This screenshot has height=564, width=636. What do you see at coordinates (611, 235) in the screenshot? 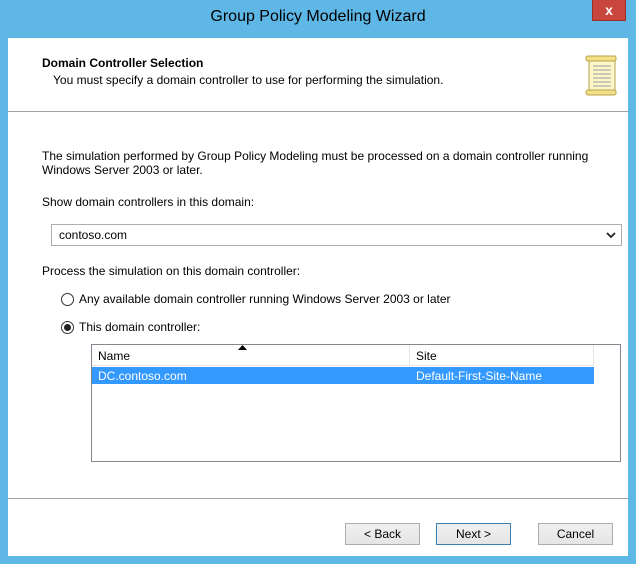
I see `chevron-down-icon` at bounding box center [611, 235].